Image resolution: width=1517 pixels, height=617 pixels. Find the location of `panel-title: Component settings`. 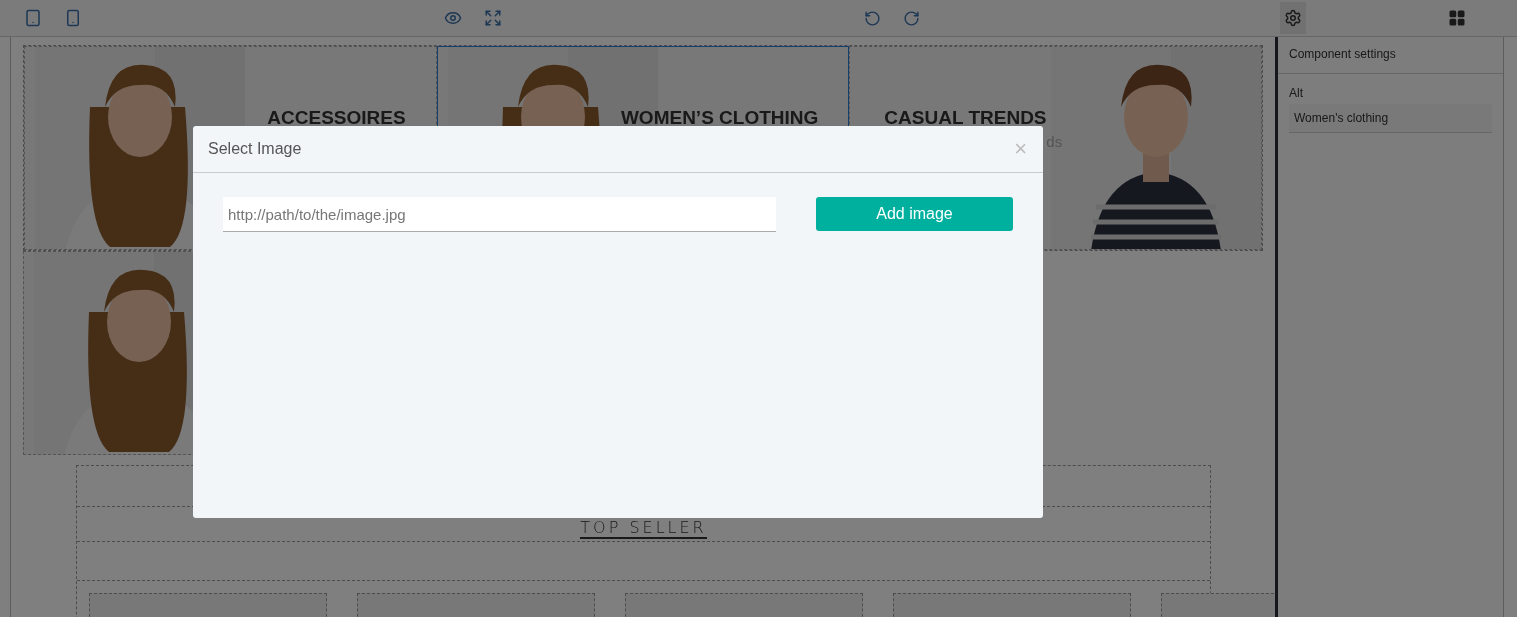

panel-title: Component settings is located at coordinates (1390, 55).